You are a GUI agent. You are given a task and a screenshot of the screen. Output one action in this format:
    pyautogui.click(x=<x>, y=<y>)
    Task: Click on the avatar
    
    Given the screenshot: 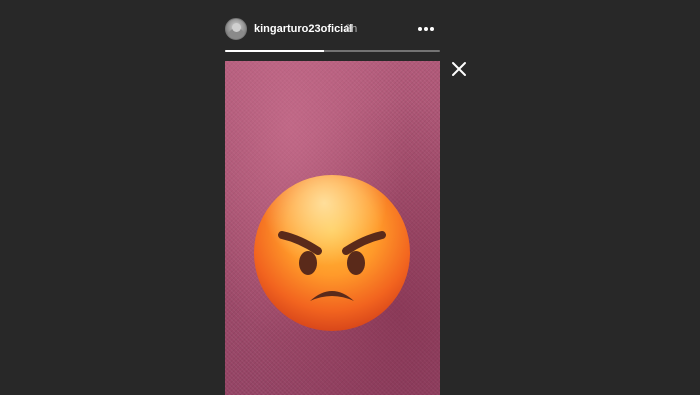 What is the action you would take?
    pyautogui.click(x=236, y=29)
    